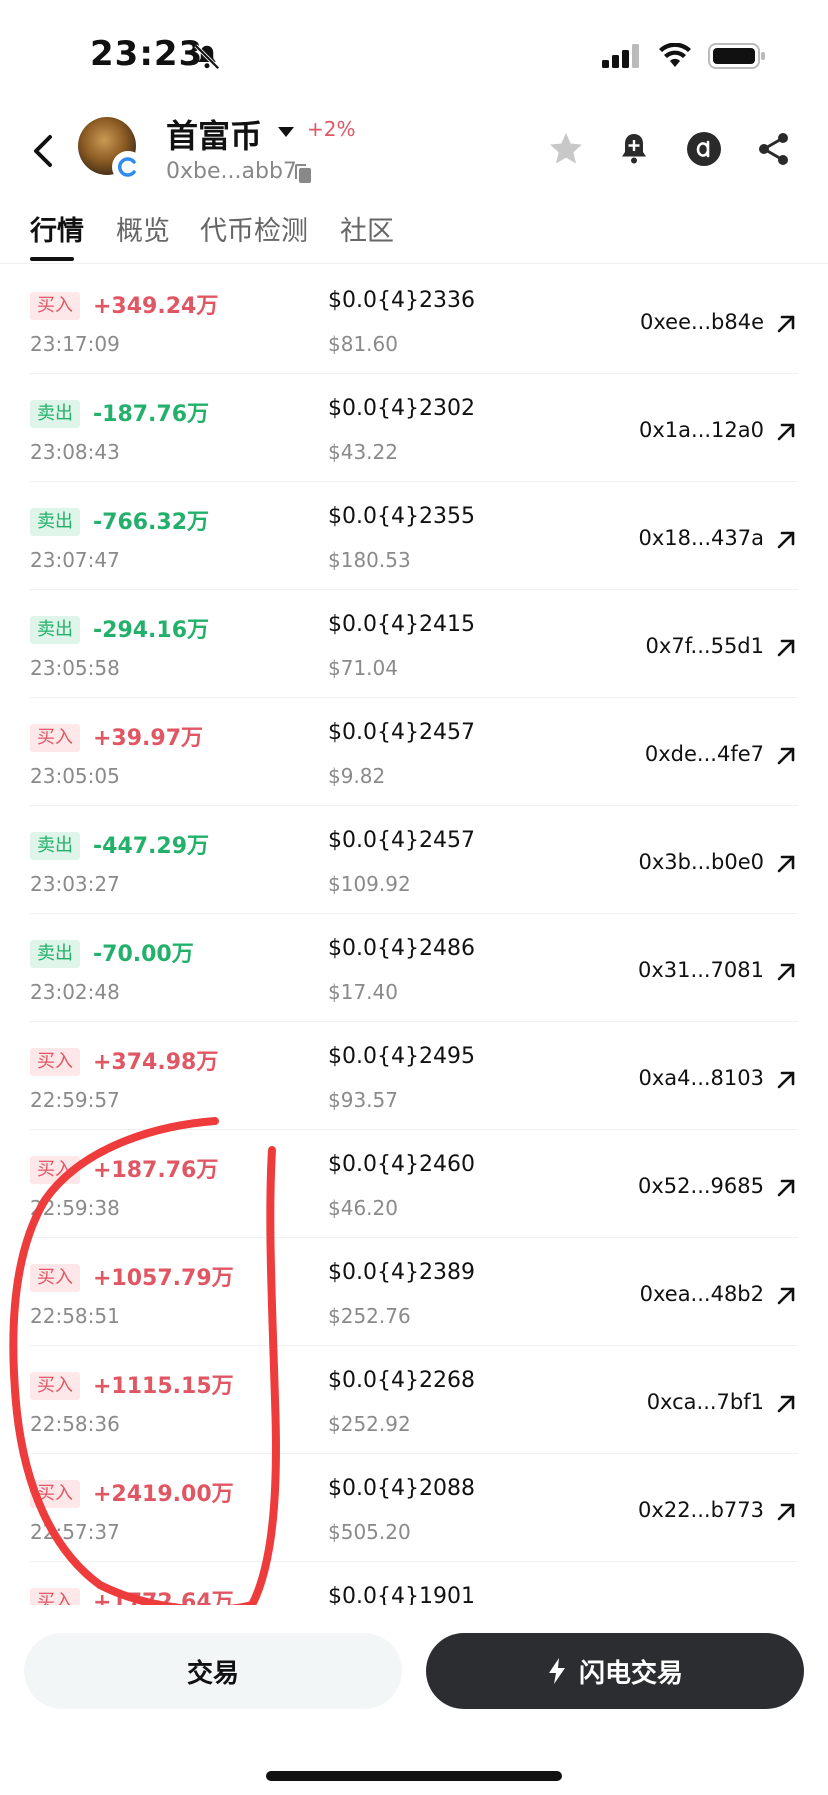  Describe the element at coordinates (363, 344) in the screenshot. I see `trade-usd-value: $81.60` at that location.